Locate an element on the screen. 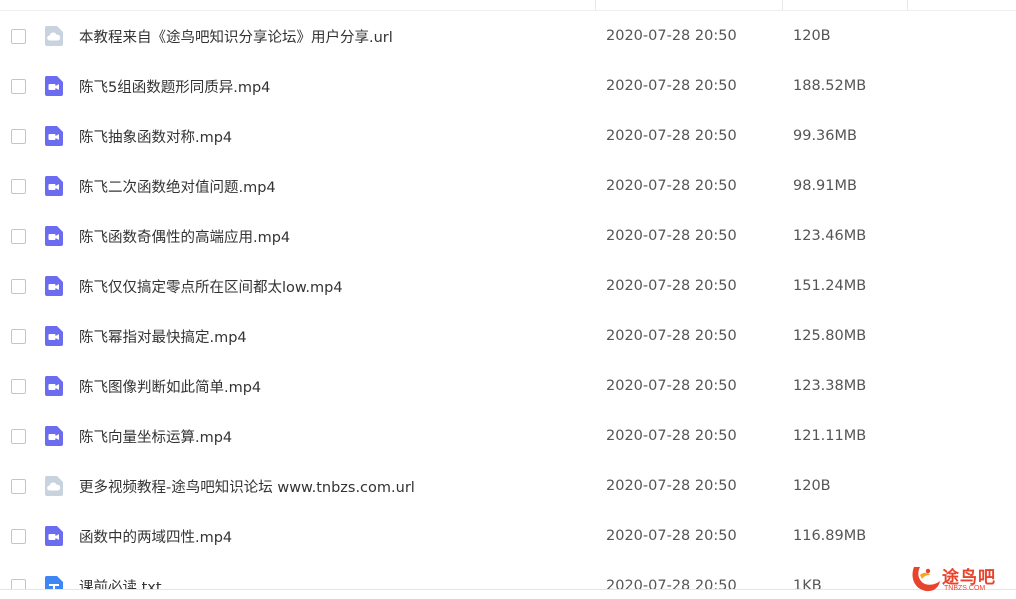 Image resolution: width=1016 pixels, height=599 pixels. file-name: 陈飞抽象函数对称.mp4 is located at coordinates (155, 136).